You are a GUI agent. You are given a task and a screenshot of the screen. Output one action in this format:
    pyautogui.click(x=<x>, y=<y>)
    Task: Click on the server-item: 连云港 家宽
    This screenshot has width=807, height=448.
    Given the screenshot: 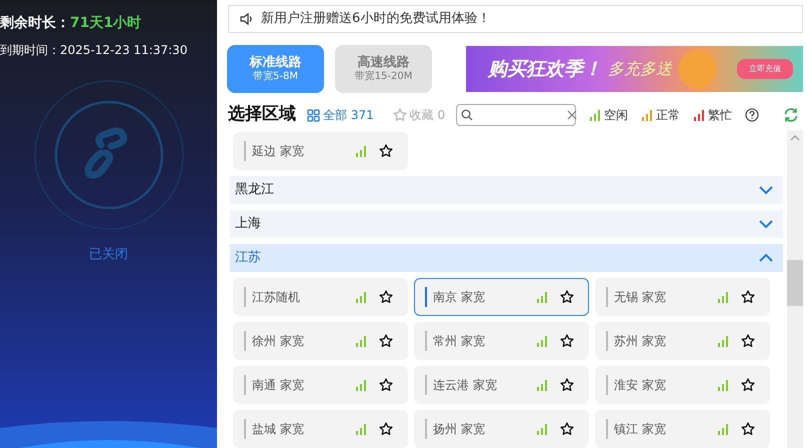 What is the action you would take?
    pyautogui.click(x=501, y=385)
    